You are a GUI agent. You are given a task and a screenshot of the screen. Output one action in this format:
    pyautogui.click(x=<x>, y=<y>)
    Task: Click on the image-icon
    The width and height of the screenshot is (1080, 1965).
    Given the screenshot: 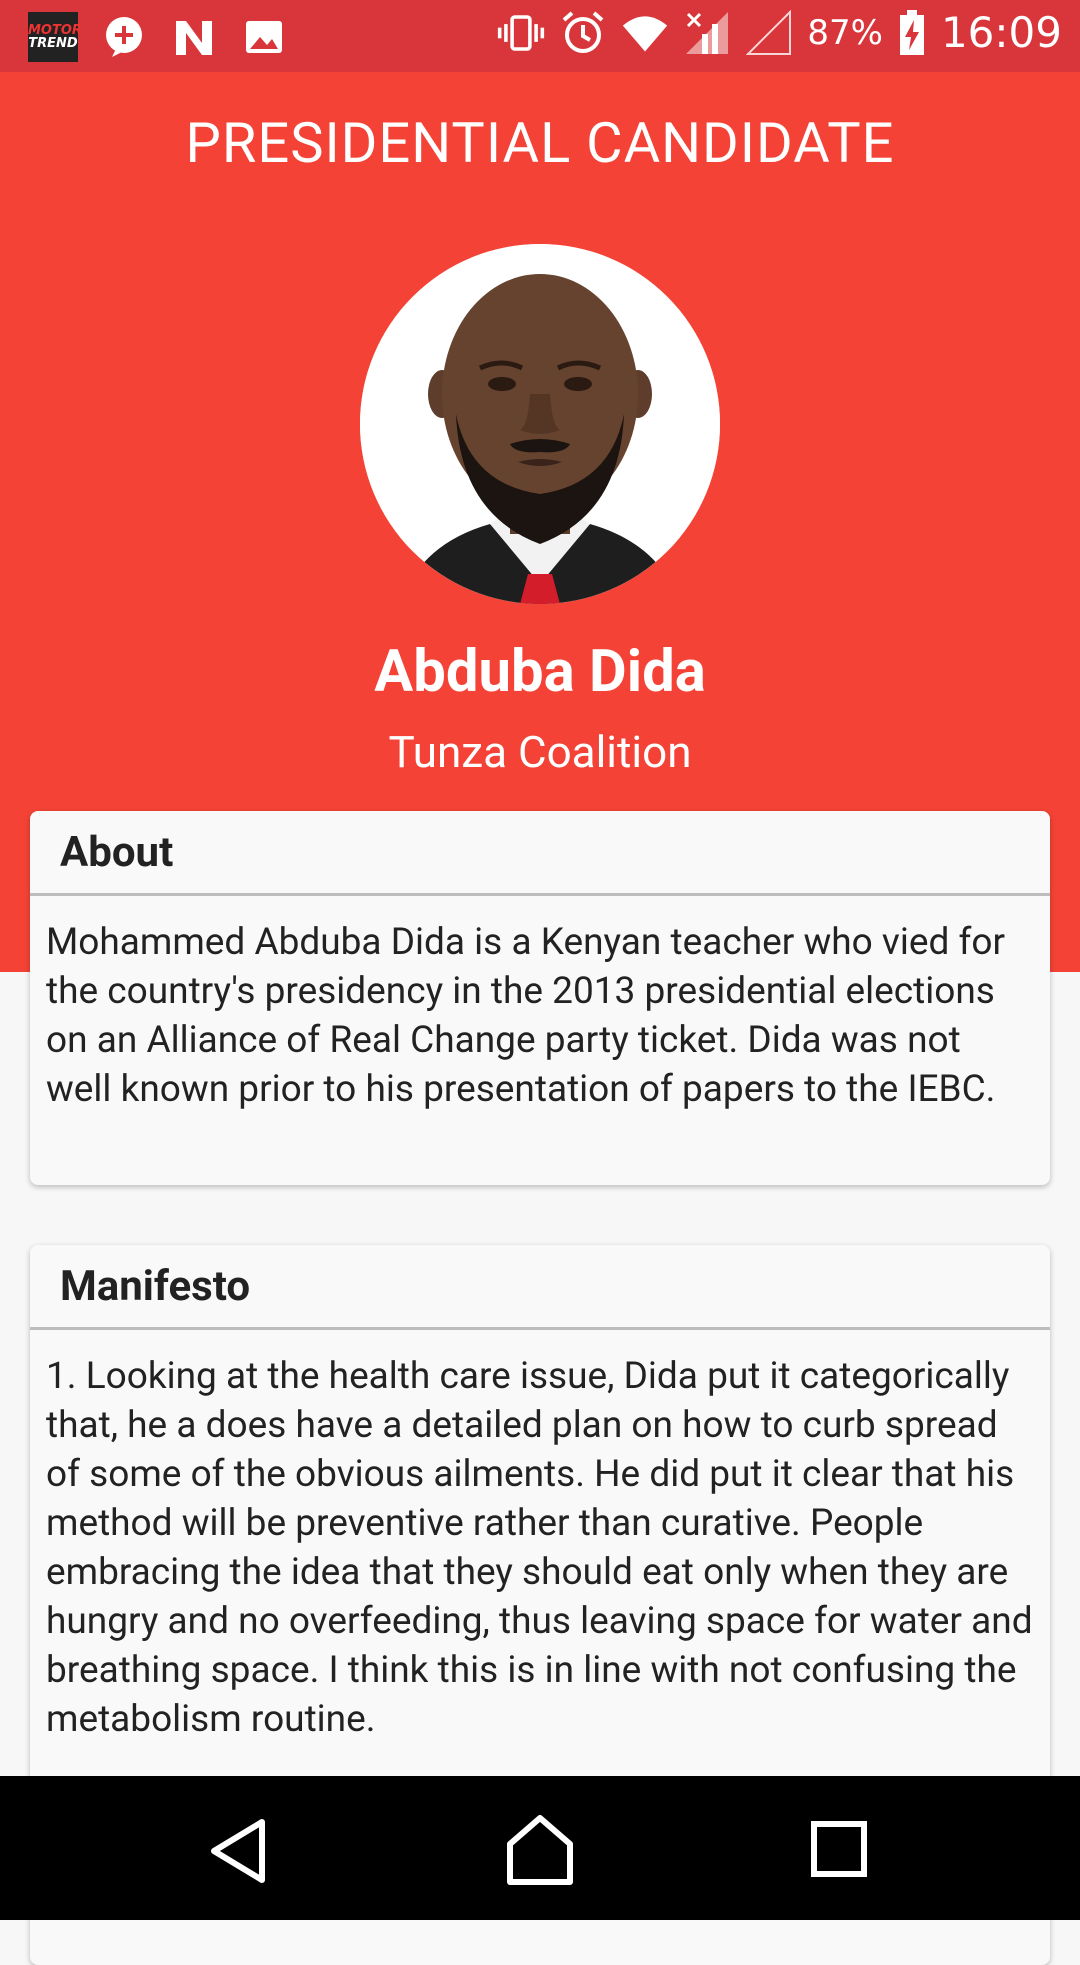 What is the action you would take?
    pyautogui.click(x=264, y=37)
    